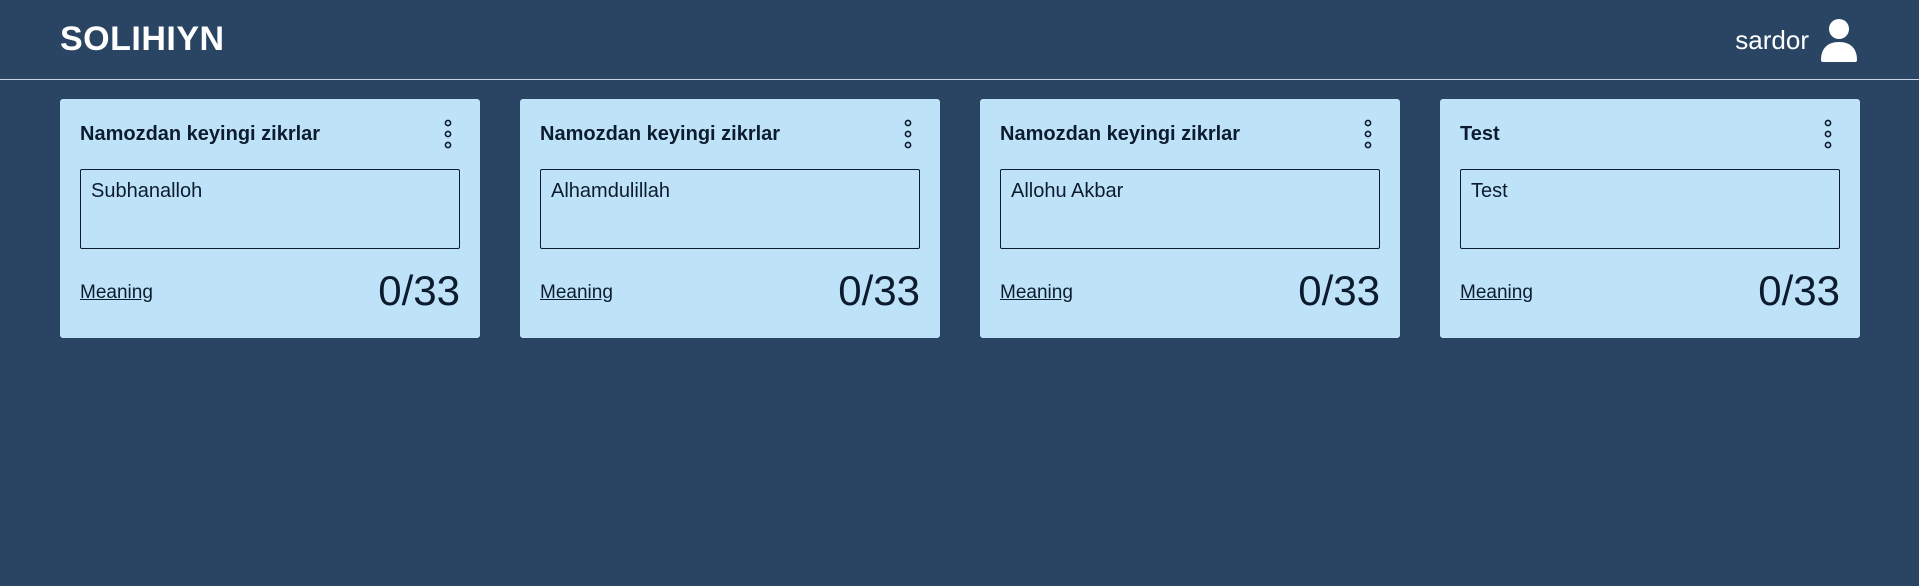 This screenshot has height=586, width=1919. Describe the element at coordinates (1650, 209) in the screenshot. I see `zikr-text-box: Test` at that location.